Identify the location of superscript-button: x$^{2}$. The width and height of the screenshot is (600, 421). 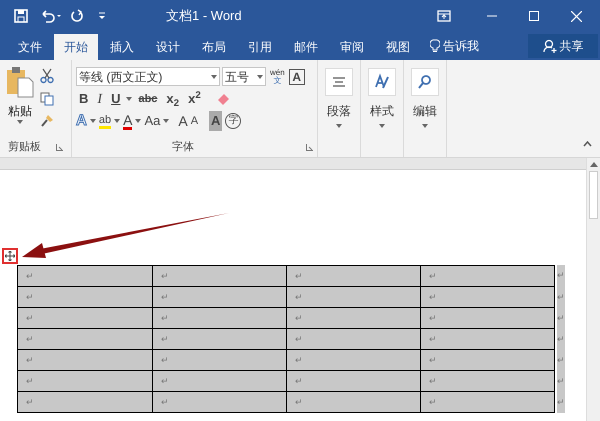
(194, 99).